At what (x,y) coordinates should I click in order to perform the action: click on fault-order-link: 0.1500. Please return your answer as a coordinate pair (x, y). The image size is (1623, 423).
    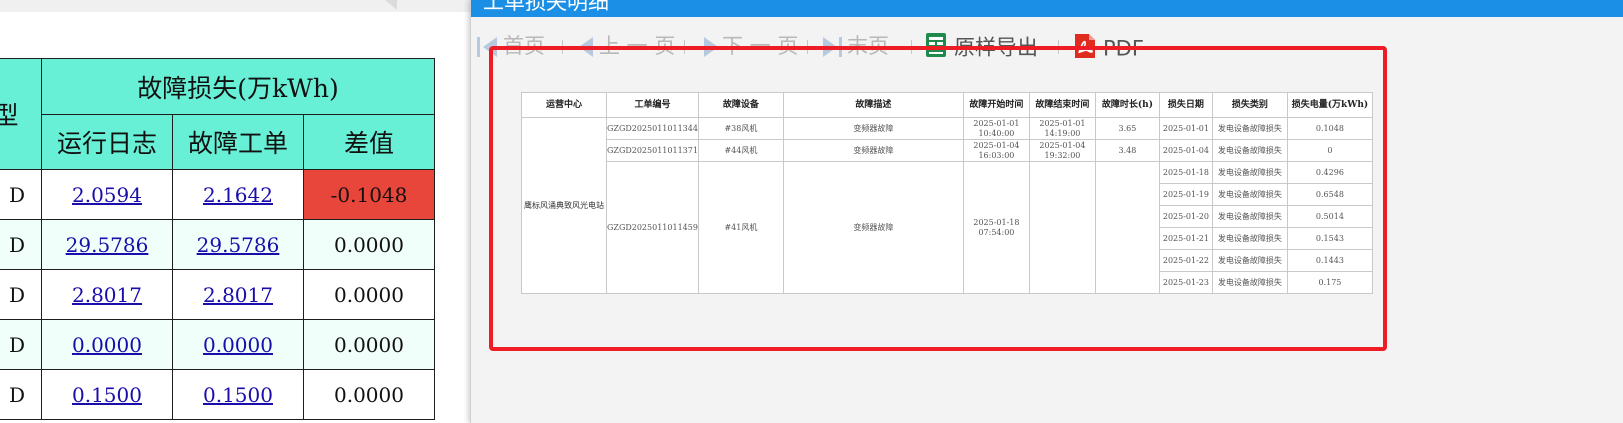
    Looking at the image, I should click on (238, 395).